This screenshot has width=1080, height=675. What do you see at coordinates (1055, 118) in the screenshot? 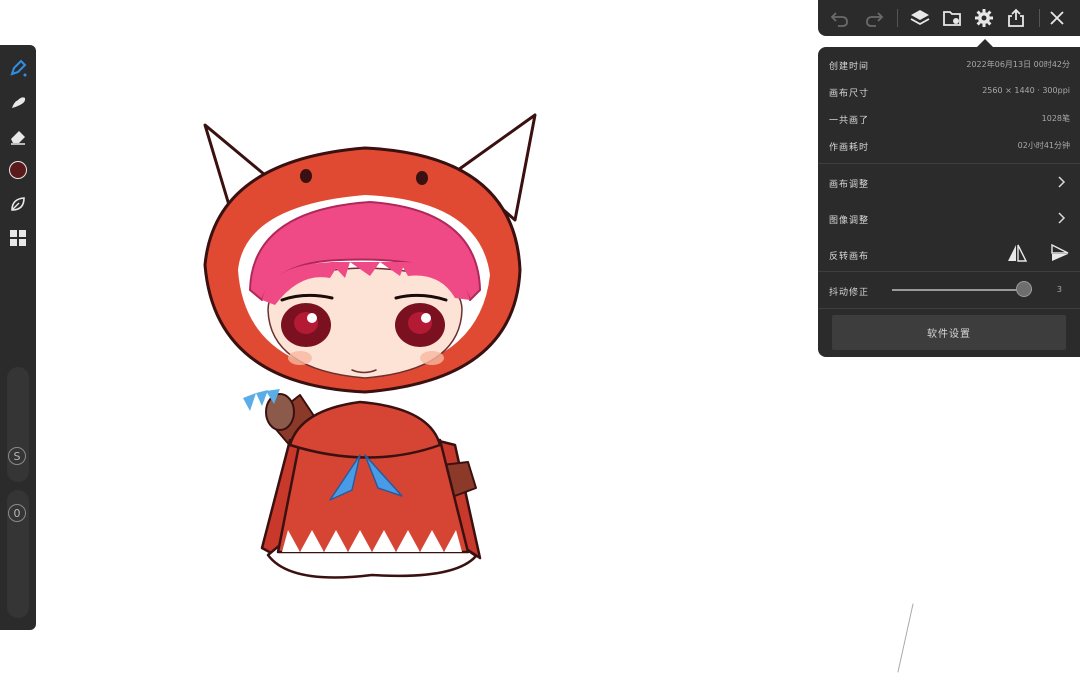
I see `strokes-value: 1028笔` at bounding box center [1055, 118].